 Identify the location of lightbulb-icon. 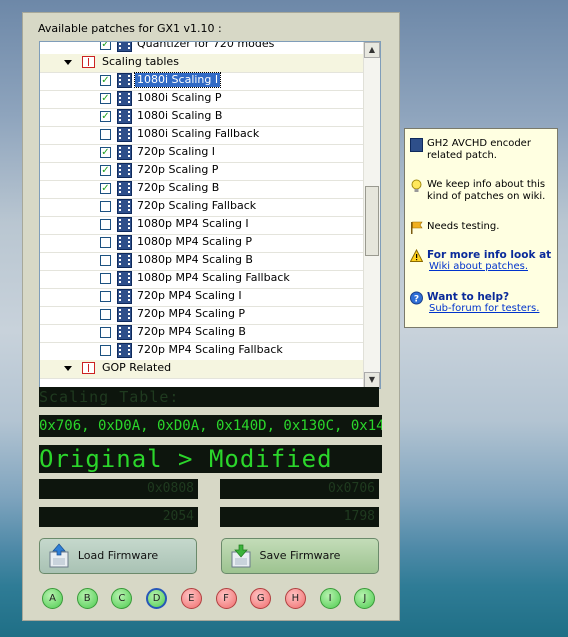
(416, 185).